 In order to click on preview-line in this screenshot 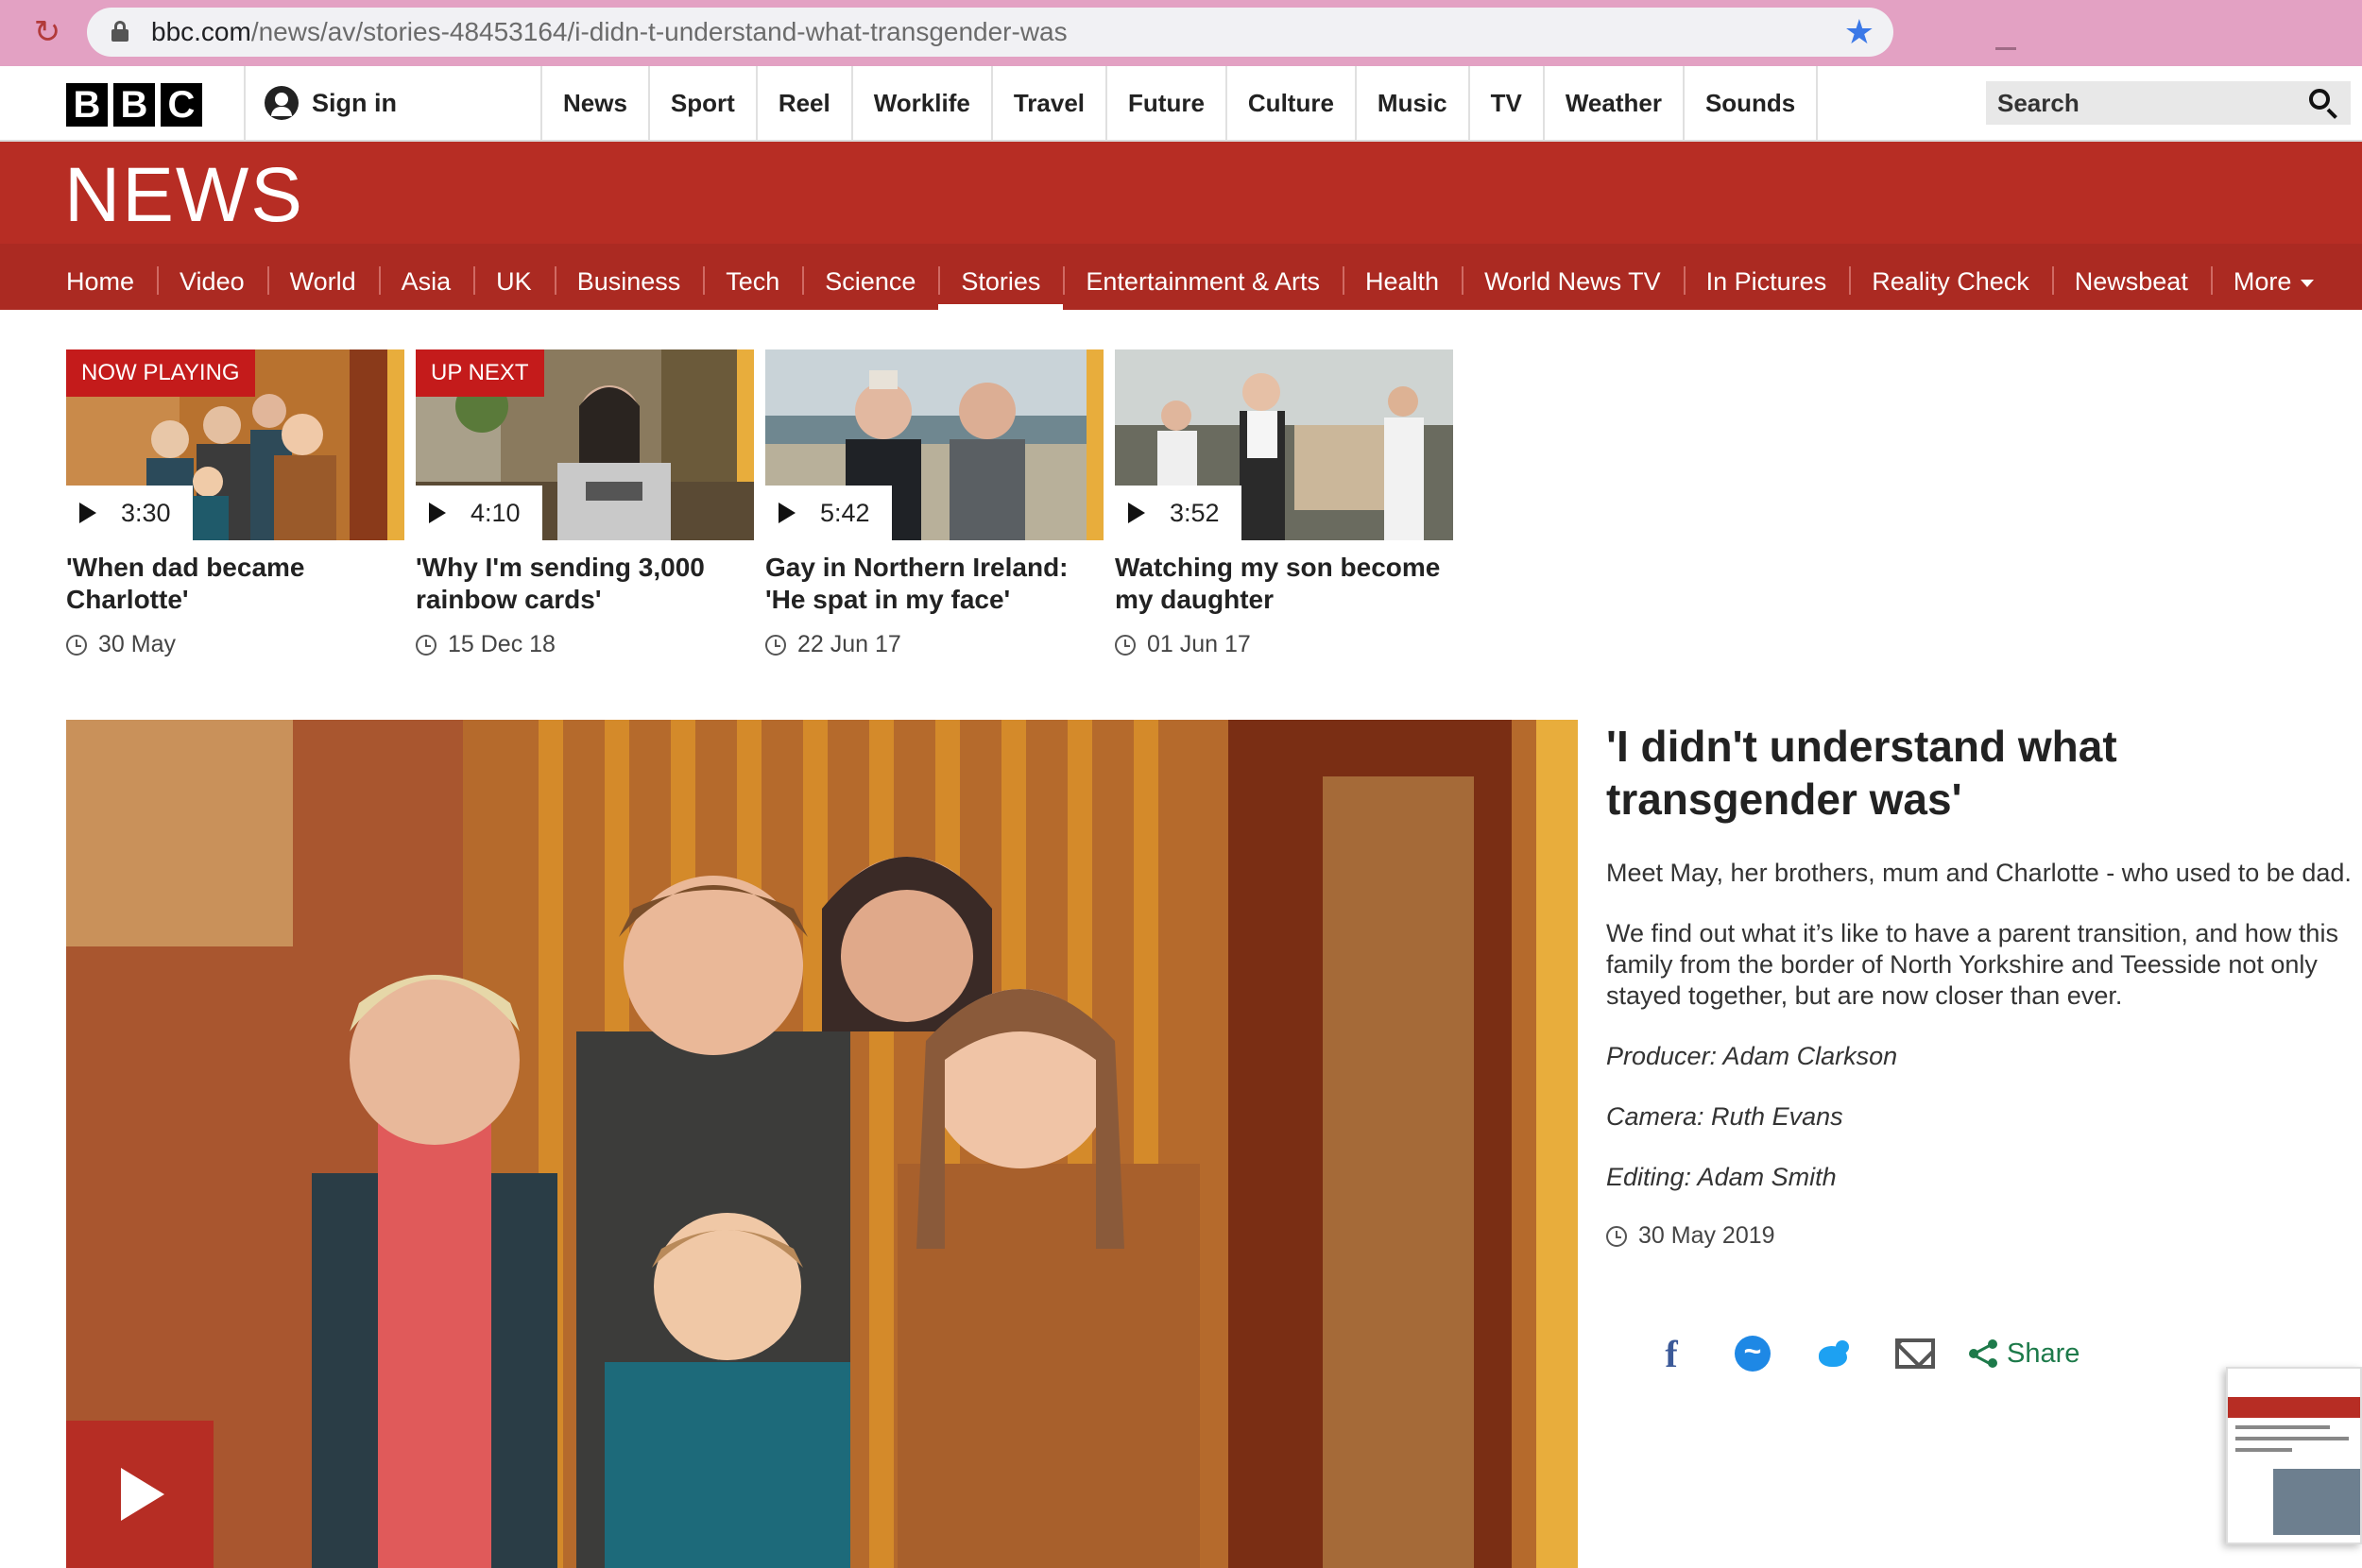, I will do `click(2292, 1438)`.